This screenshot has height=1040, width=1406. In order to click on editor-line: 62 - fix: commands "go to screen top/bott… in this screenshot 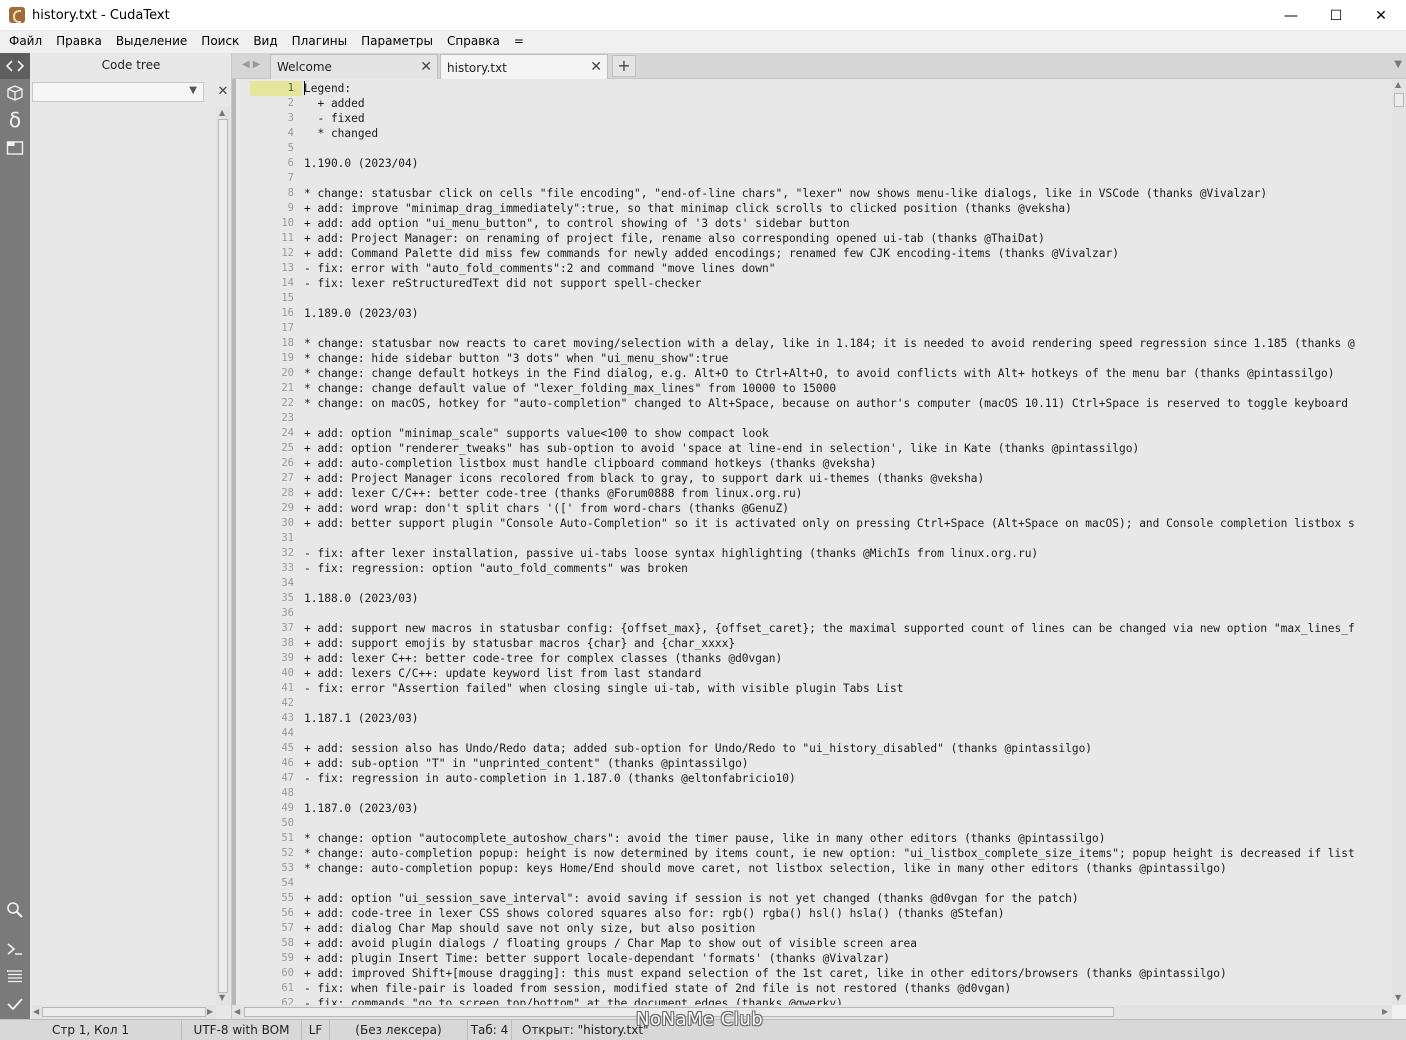, I will do `click(812, 1000)`.